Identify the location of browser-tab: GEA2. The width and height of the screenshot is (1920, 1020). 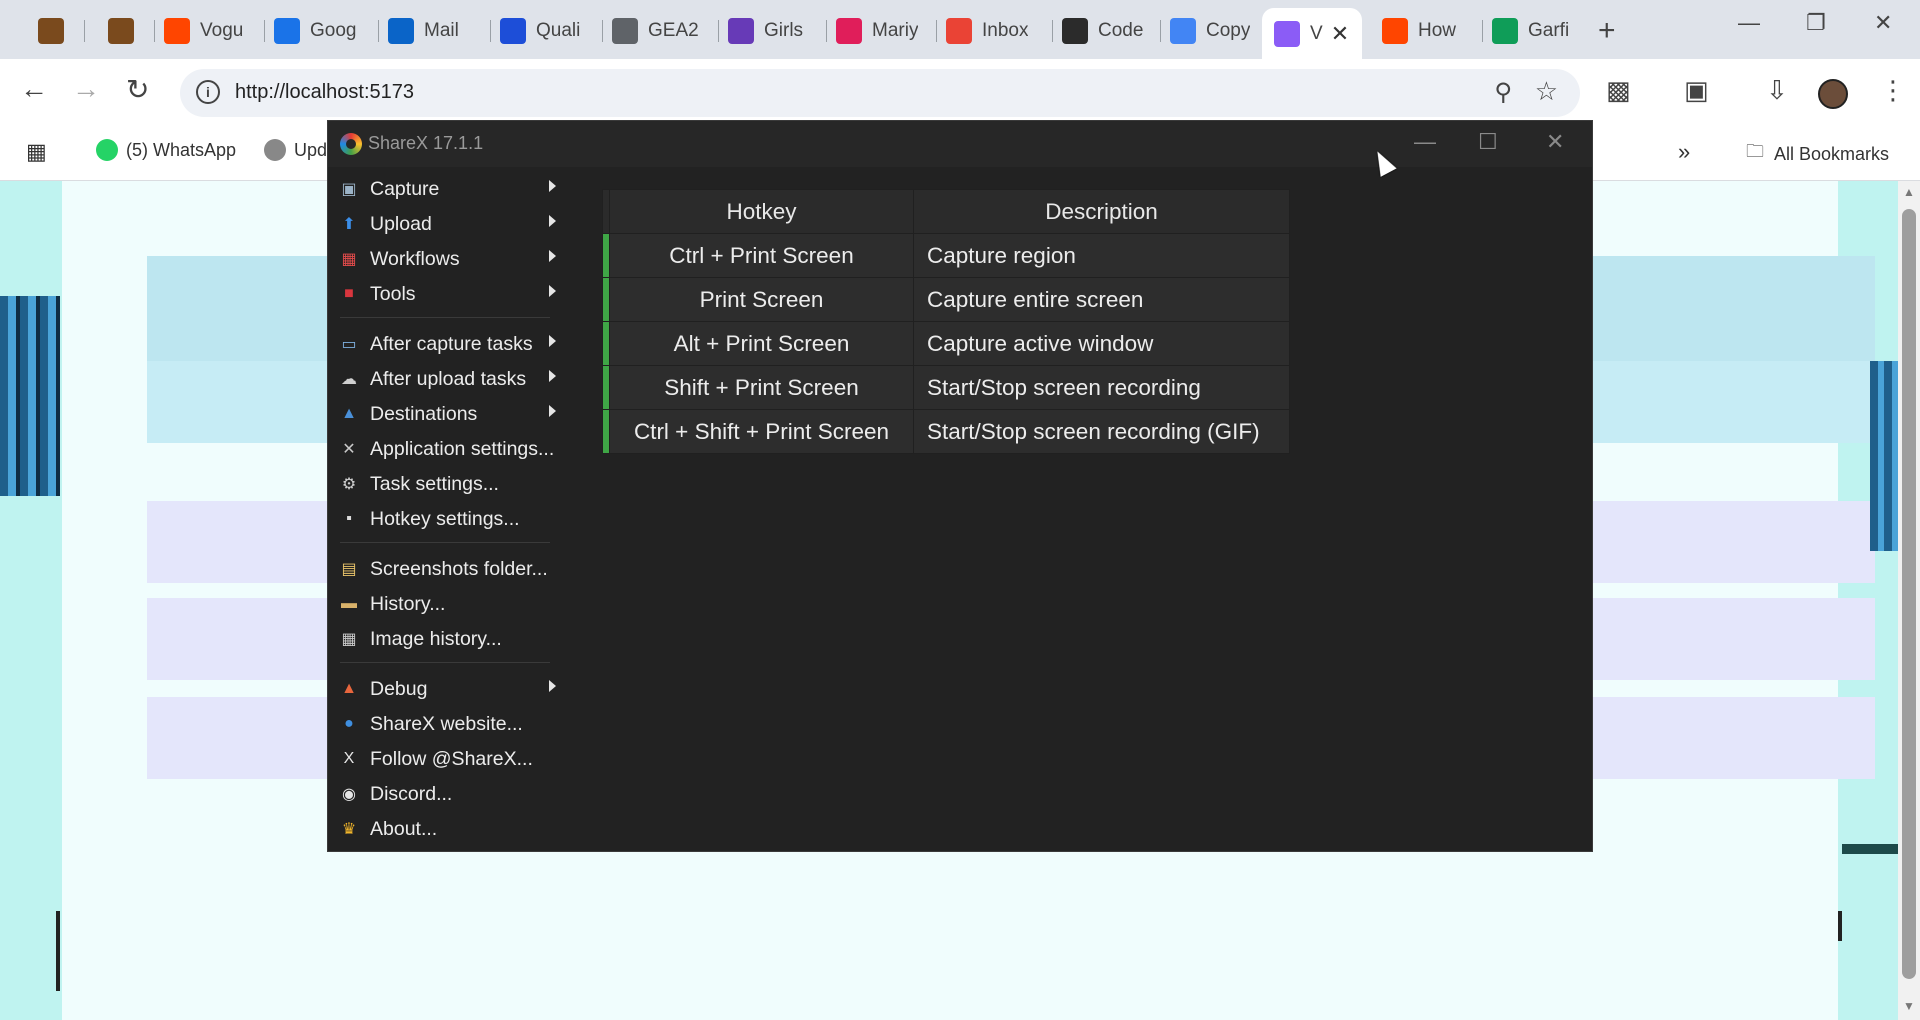
(658, 31).